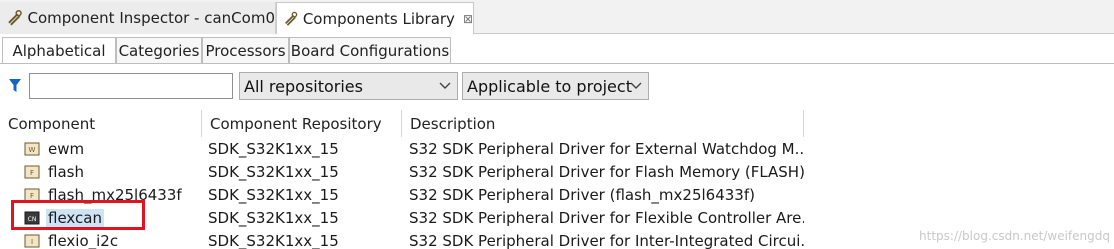  I want to click on tab-label: Alphabetical, so click(59, 51).